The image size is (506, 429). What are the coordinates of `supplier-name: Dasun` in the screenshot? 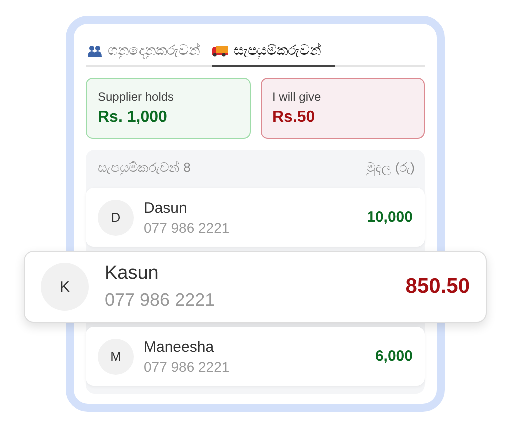 It's located at (166, 208).